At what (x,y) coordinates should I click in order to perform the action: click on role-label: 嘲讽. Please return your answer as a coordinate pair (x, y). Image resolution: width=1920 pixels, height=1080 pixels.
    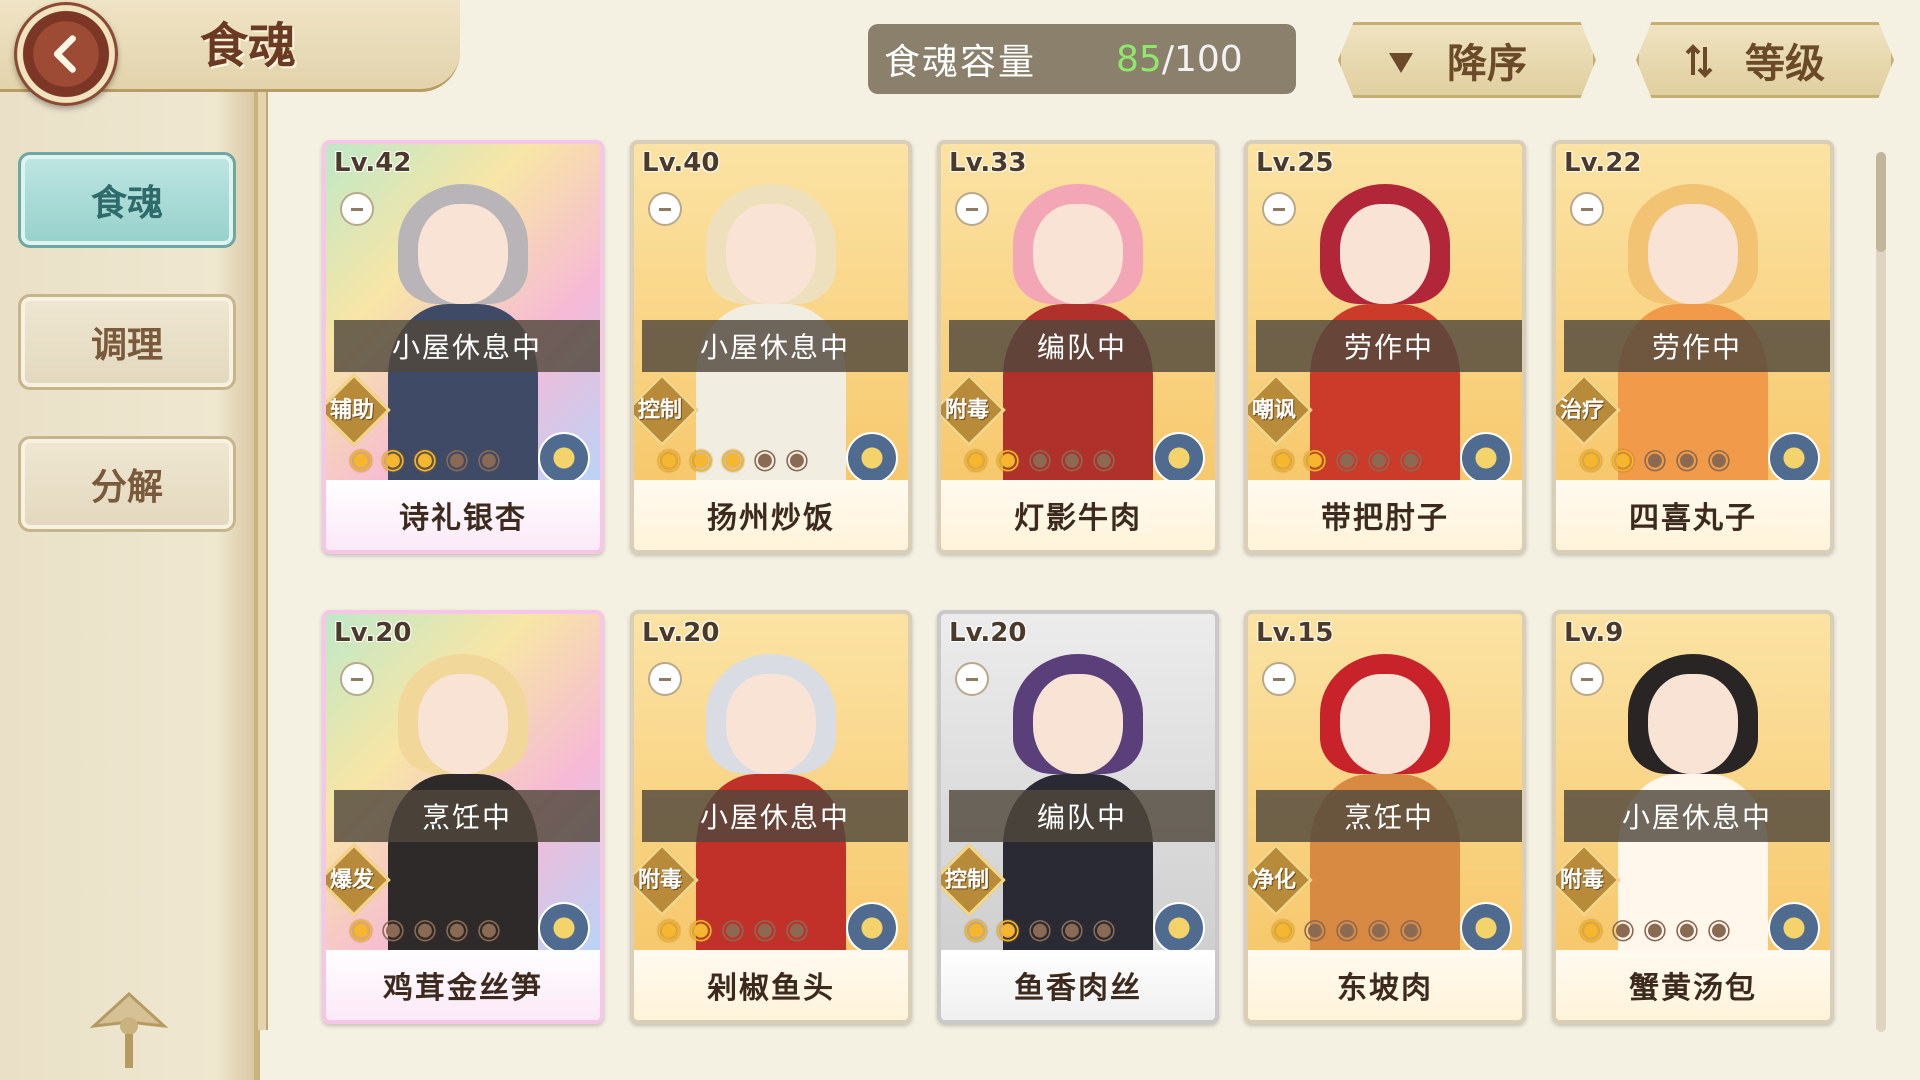
    Looking at the image, I should click on (1273, 410).